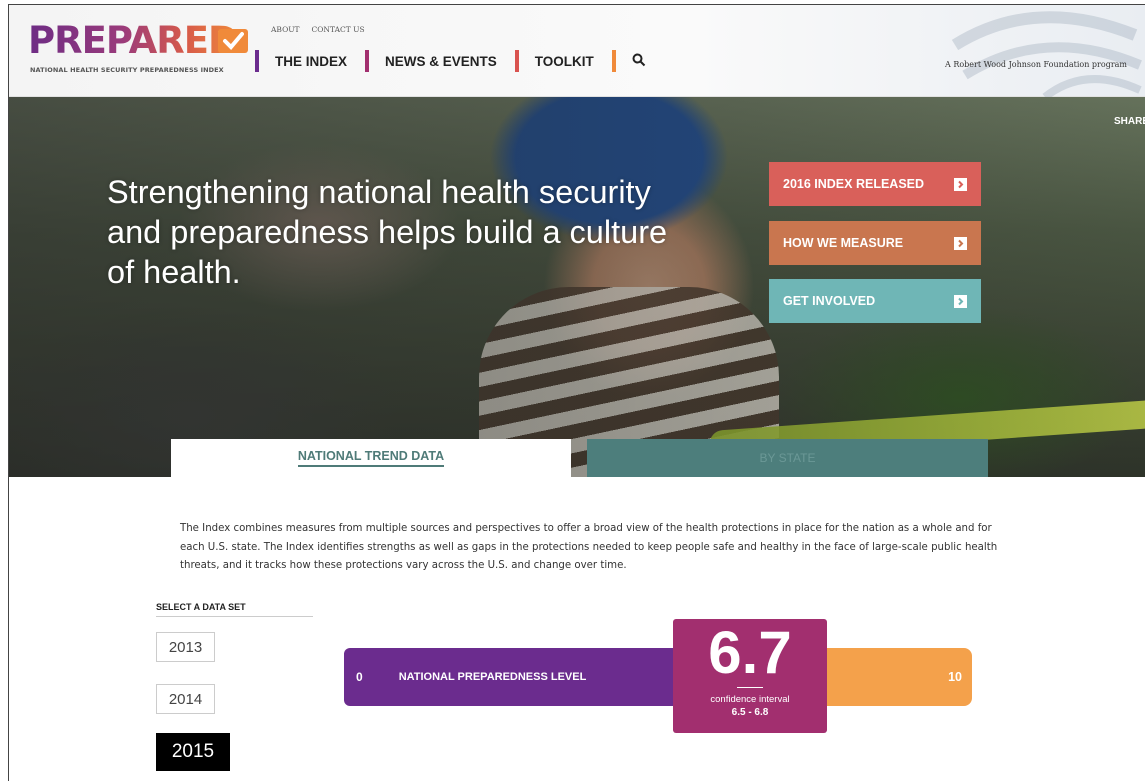 This screenshot has height=781, width=1145. I want to click on search-button, so click(628, 61).